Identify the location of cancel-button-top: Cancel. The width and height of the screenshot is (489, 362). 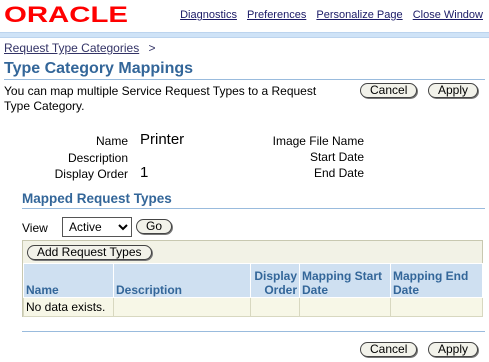
(389, 90).